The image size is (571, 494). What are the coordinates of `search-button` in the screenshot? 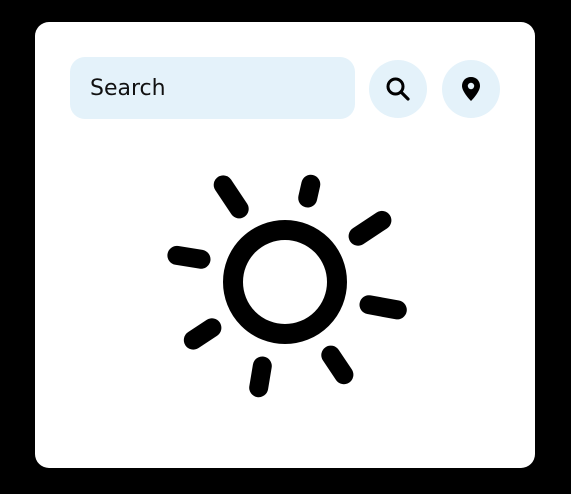 It's located at (398, 89).